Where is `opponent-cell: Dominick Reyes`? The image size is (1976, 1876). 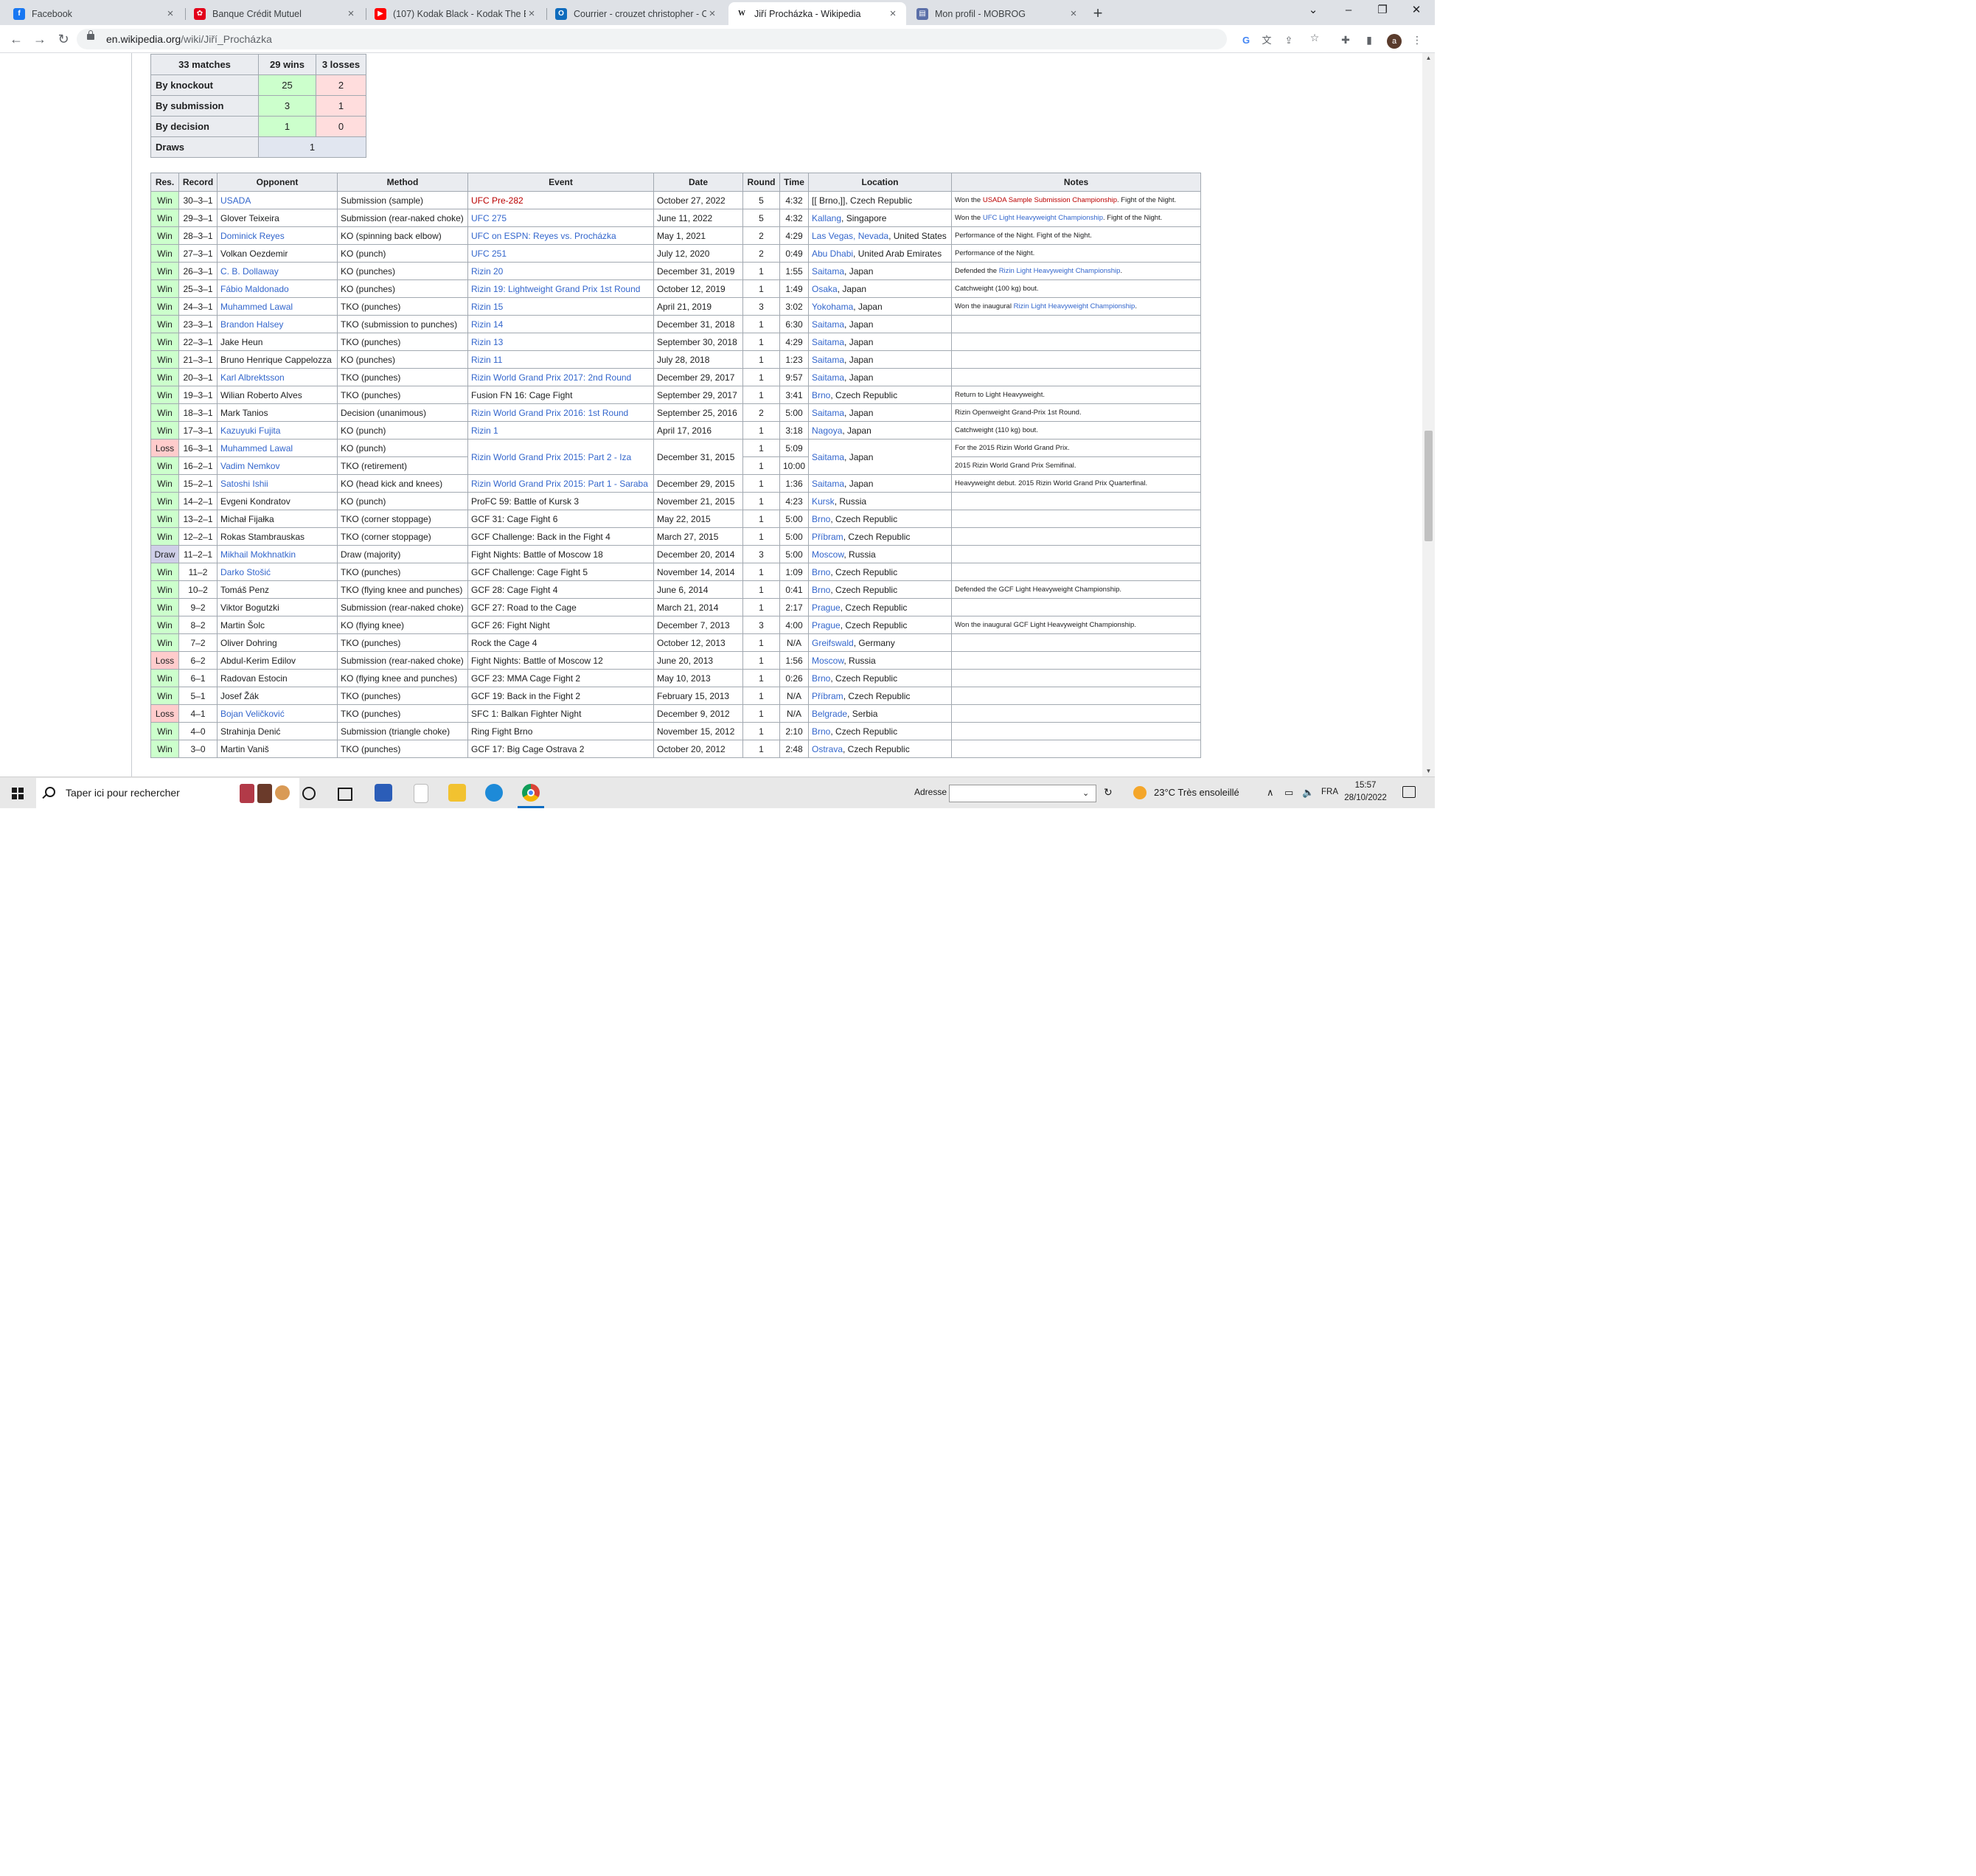 opponent-cell: Dominick Reyes is located at coordinates (277, 235).